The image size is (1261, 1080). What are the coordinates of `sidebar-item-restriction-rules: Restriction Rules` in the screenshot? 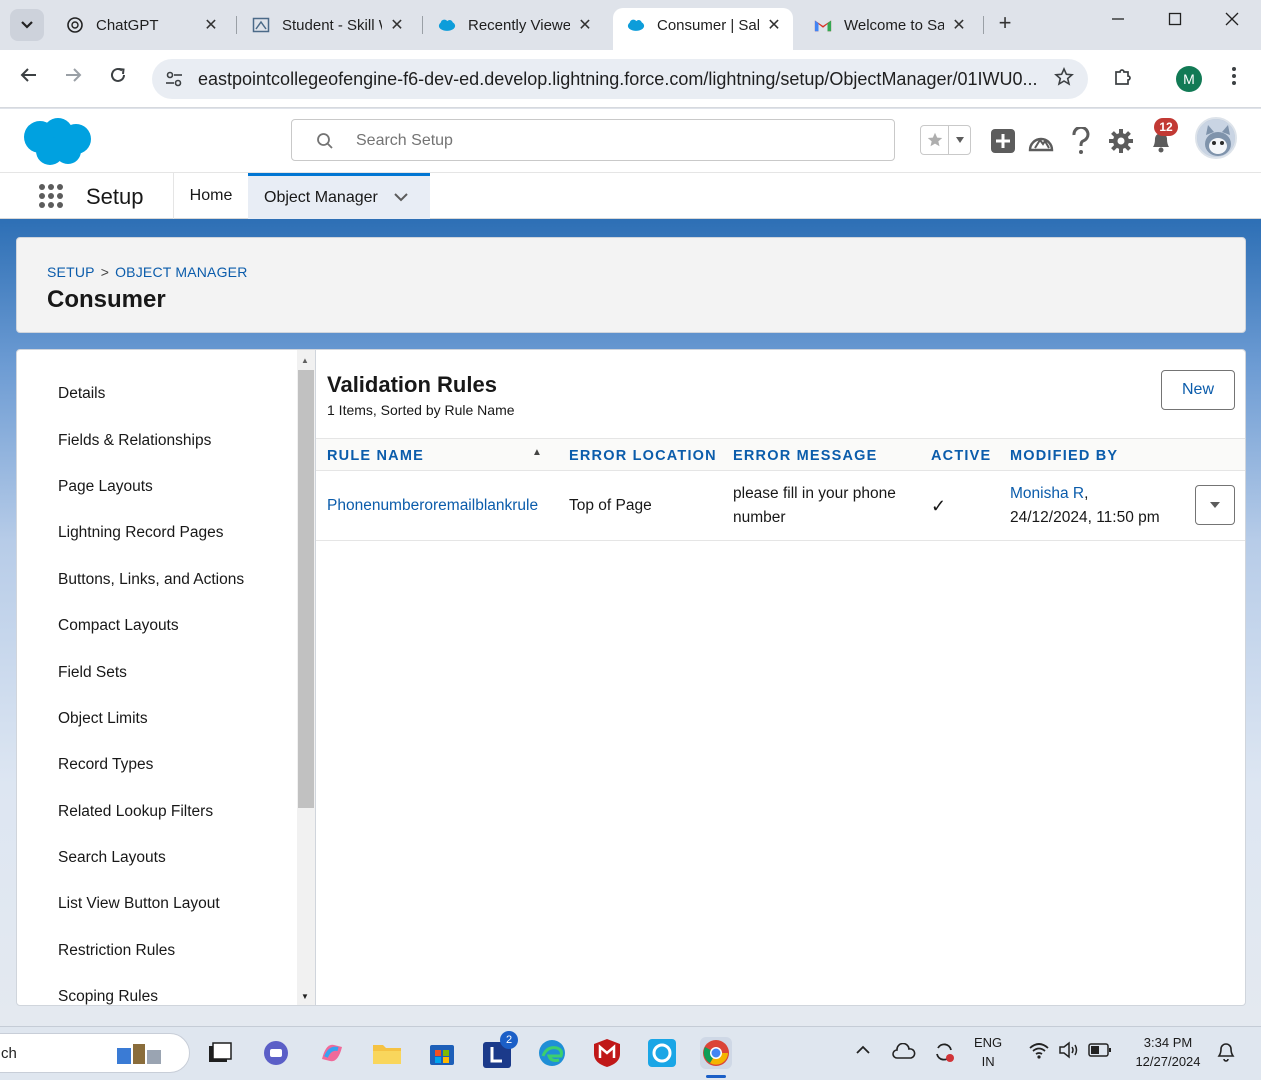 It's located at (116, 951).